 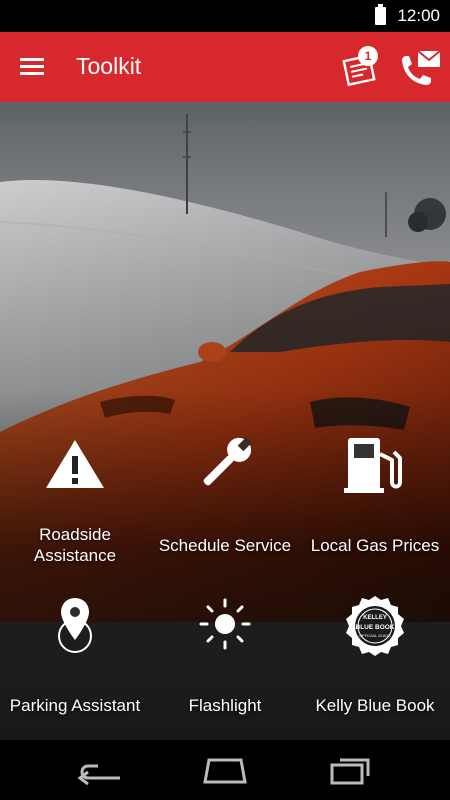 What do you see at coordinates (375, 618) in the screenshot?
I see `kbb-line-1: KELLEY` at bounding box center [375, 618].